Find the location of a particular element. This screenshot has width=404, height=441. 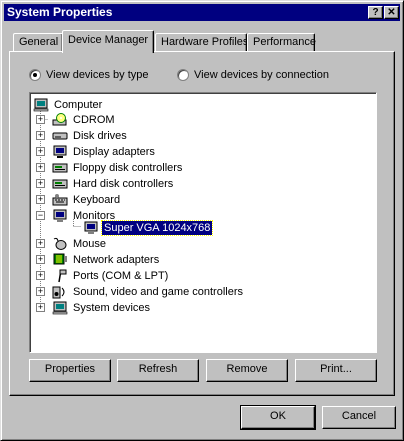

tree-item-network-adapters: + Network adapters is located at coordinates (98, 259).